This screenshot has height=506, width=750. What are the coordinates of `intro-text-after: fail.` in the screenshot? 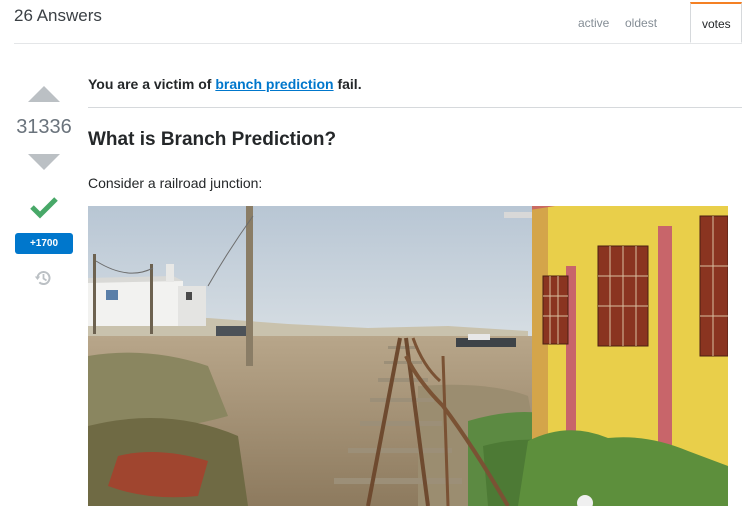 It's located at (347, 84).